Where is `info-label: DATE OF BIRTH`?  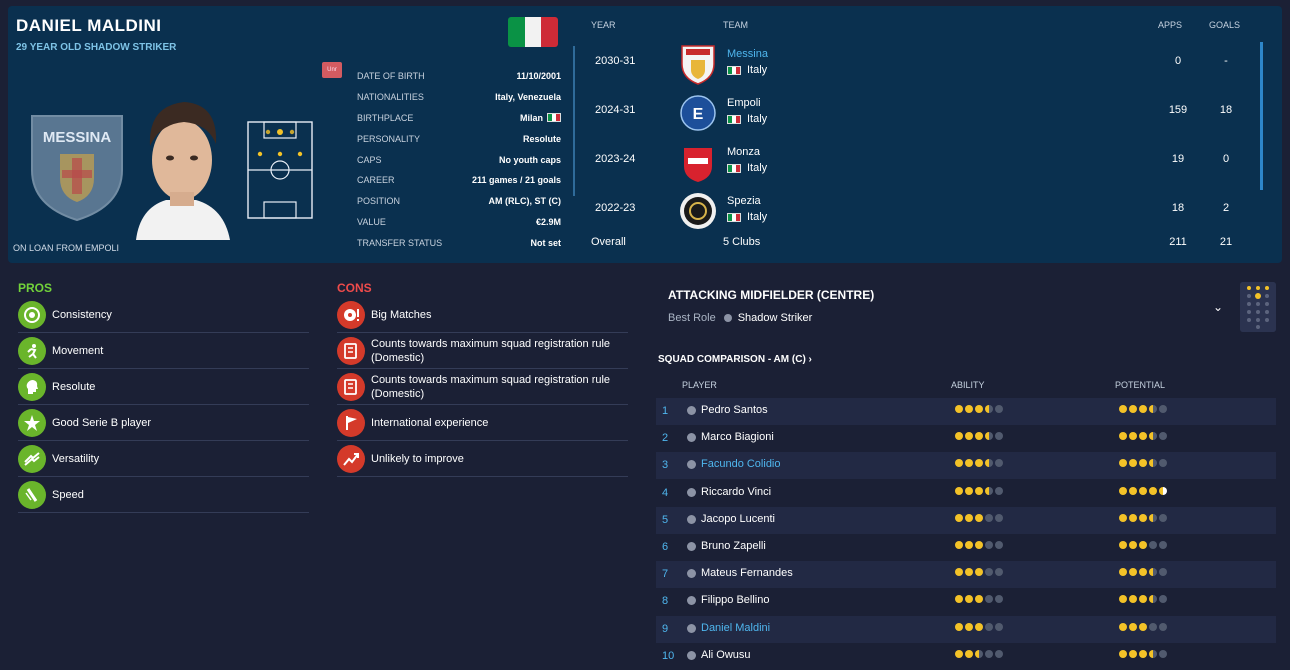
info-label: DATE OF BIRTH is located at coordinates (391, 76).